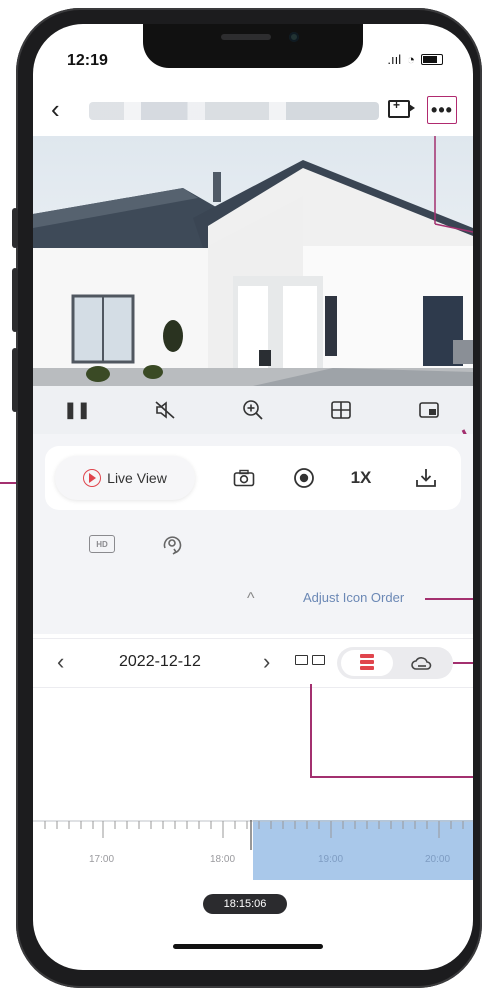  I want to click on action-row: Live View 1X, so click(253, 478).